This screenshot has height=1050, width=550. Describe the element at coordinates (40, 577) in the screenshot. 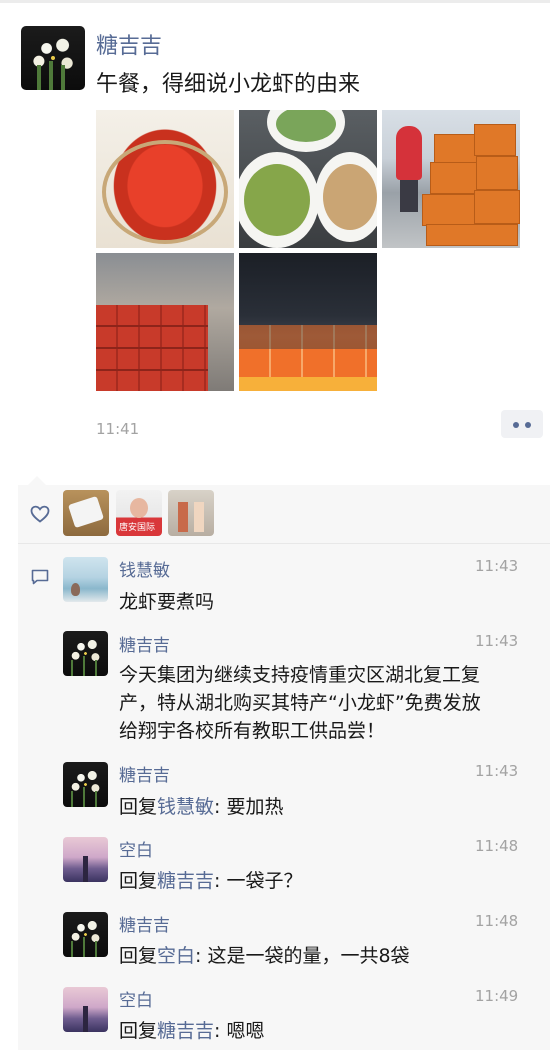

I see `comment-icon` at that location.